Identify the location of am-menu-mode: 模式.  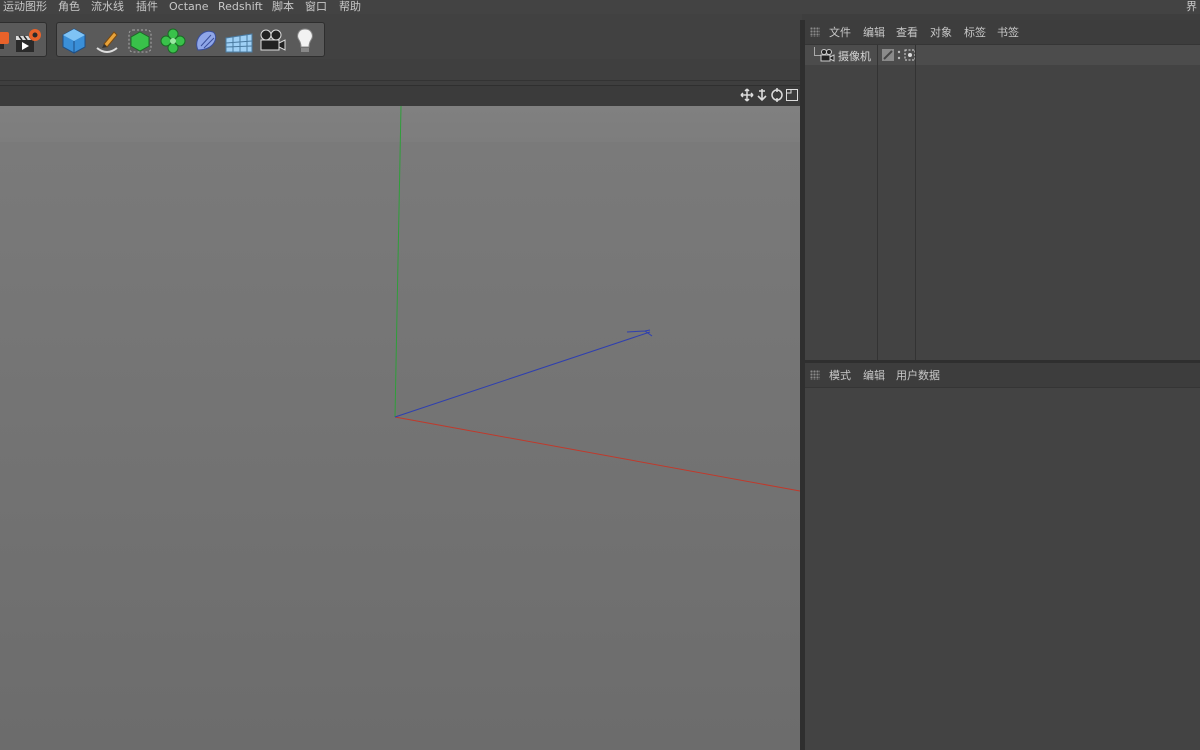
(840, 375).